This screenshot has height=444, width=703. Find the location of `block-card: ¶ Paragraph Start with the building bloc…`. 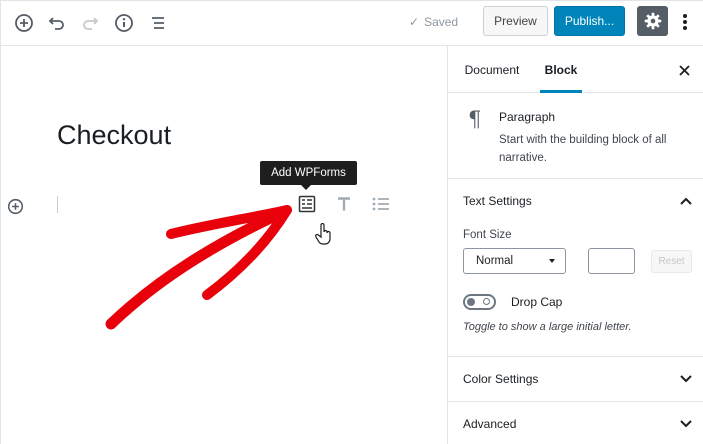

block-card: ¶ Paragraph Start with the building bloc… is located at coordinates (575, 136).